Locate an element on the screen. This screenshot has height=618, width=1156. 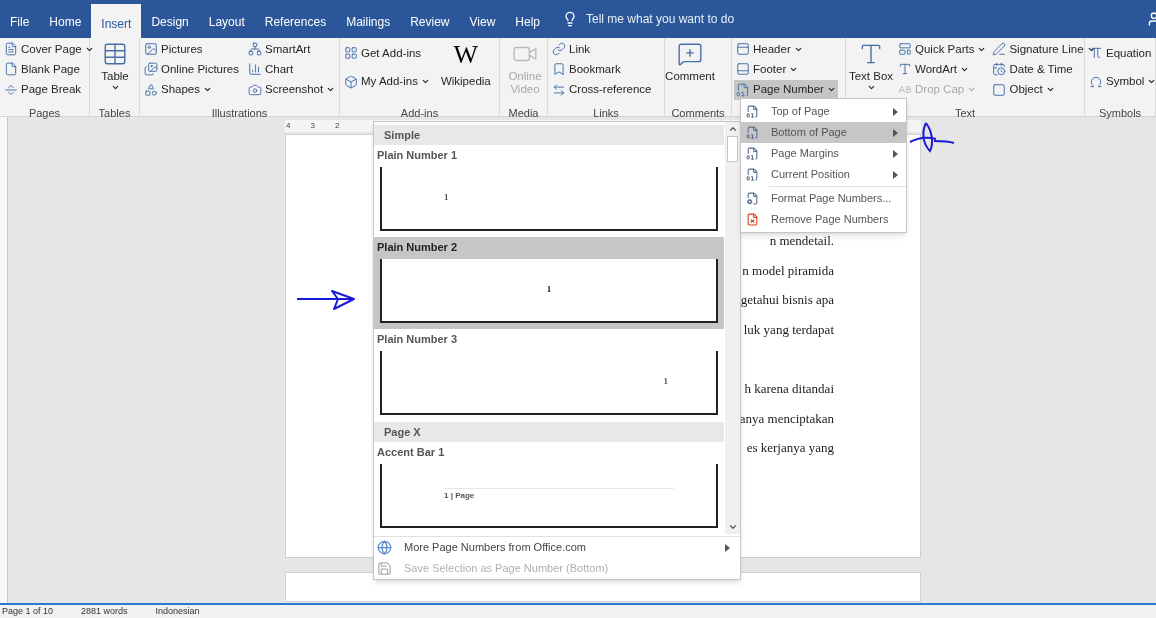
scroll-down-icon is located at coordinates (732, 527).